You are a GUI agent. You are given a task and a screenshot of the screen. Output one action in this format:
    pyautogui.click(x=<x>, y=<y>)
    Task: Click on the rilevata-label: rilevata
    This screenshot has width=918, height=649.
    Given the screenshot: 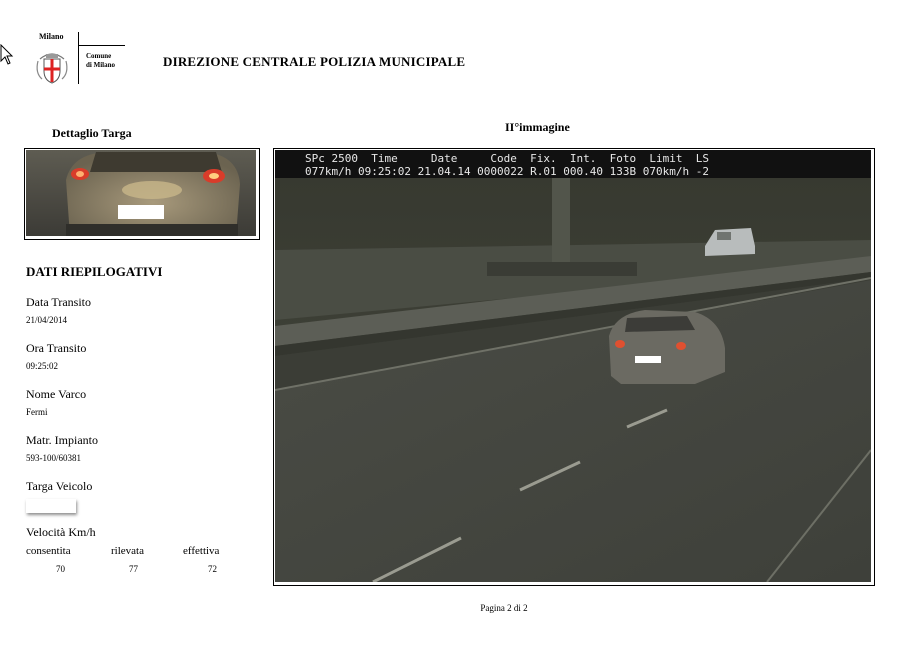 What is the action you would take?
    pyautogui.click(x=127, y=551)
    